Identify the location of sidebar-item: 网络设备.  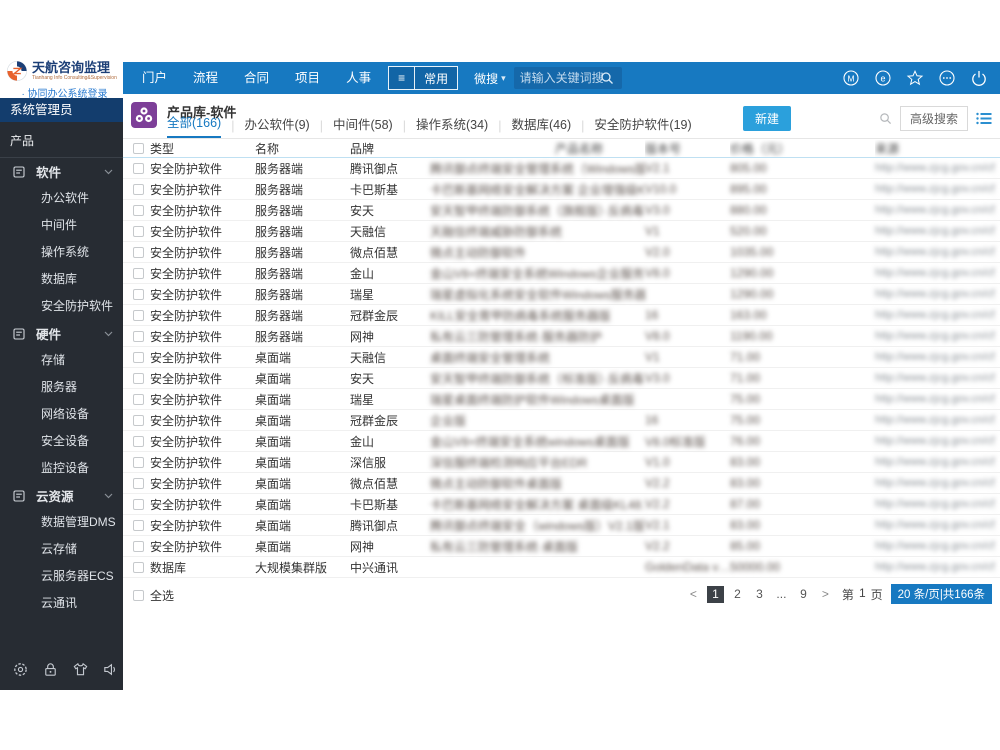
(61, 414).